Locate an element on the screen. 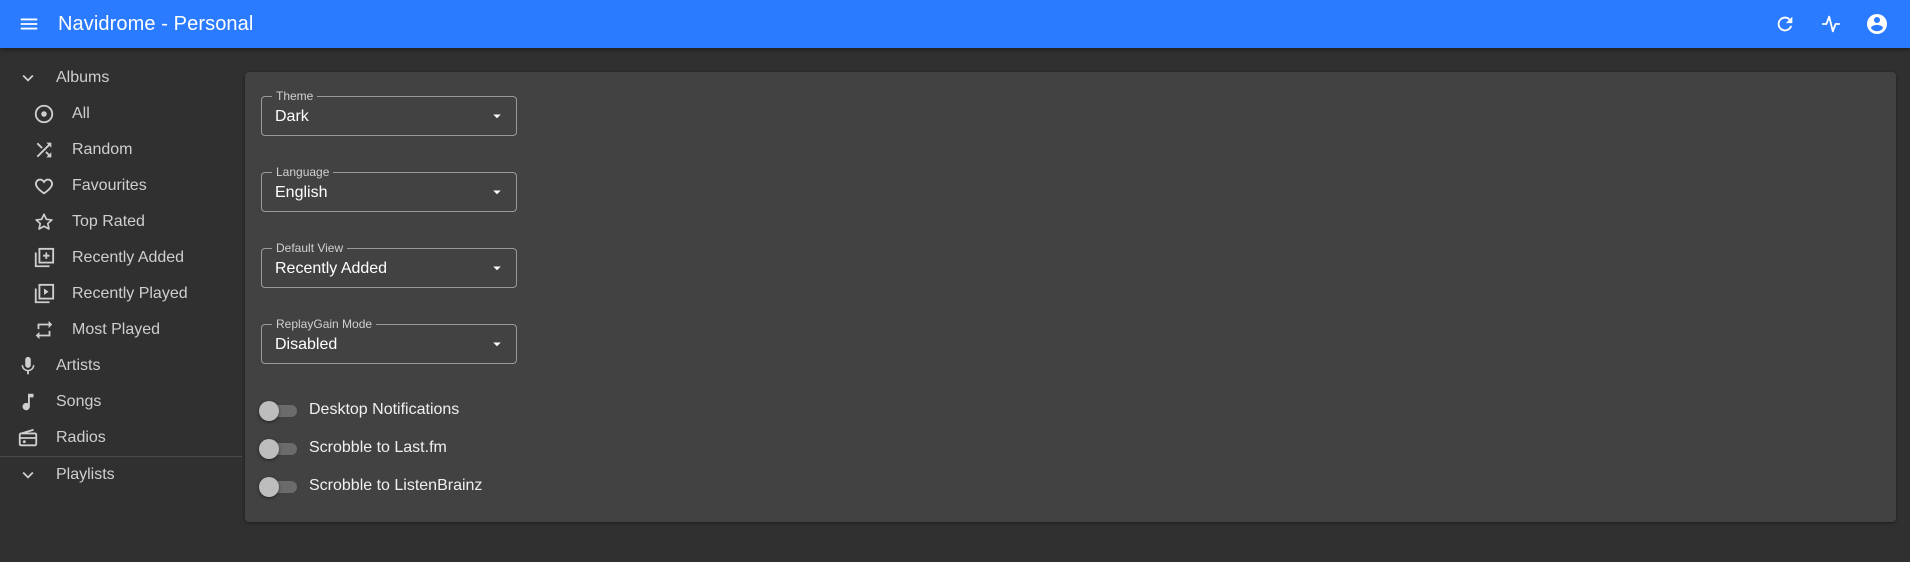 The image size is (1910, 562). activity-button is located at coordinates (1831, 24).